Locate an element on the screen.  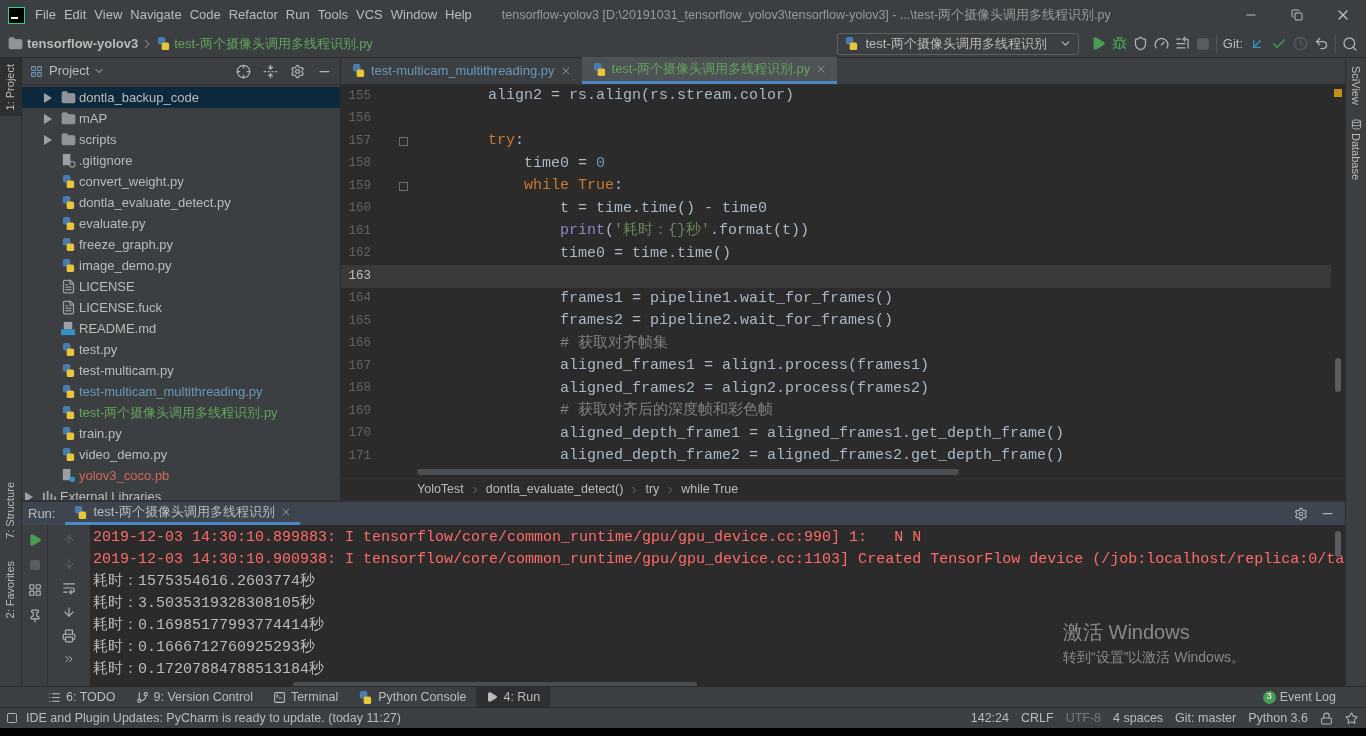
line-number: 171 is located at coordinates (359, 456).